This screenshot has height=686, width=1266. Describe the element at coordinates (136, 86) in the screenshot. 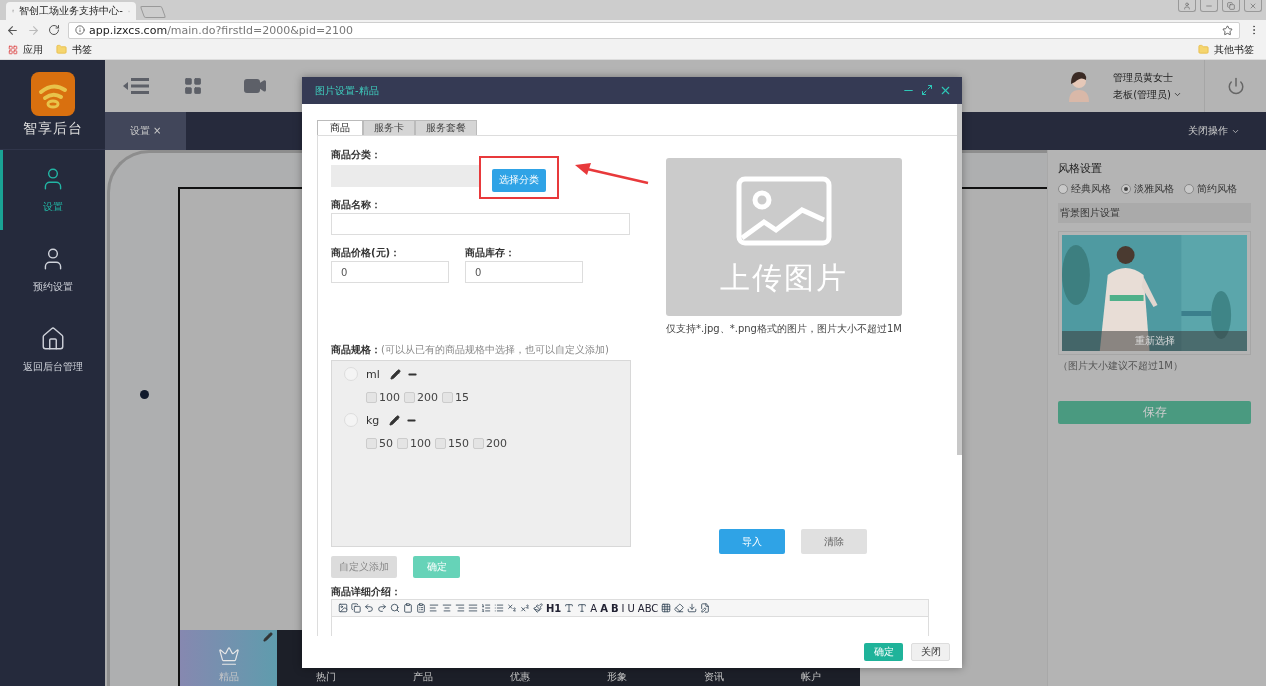

I see `menu-collapse-icon` at that location.